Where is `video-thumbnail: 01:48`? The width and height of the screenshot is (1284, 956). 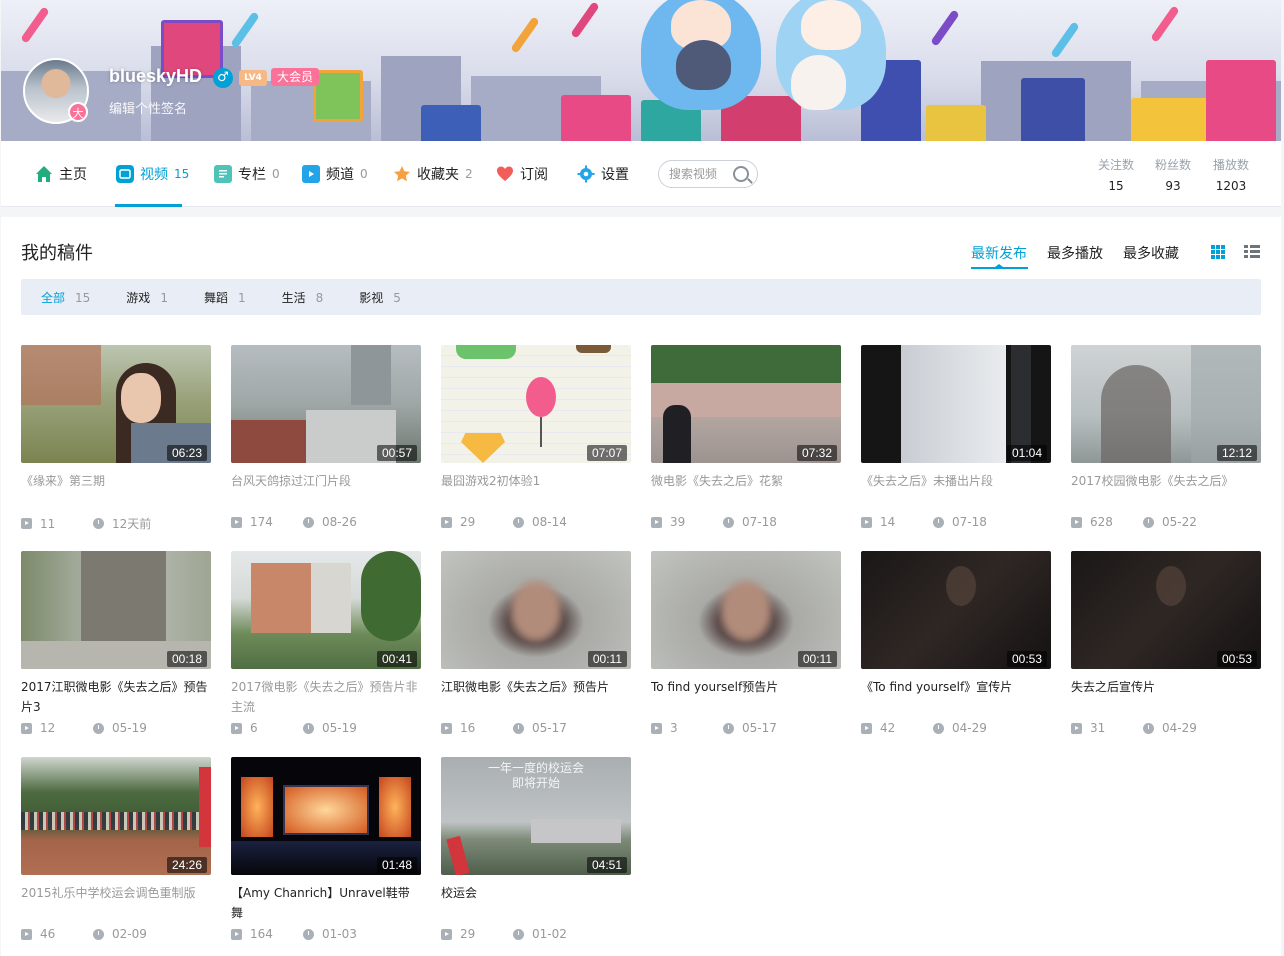 video-thumbnail: 01:48 is located at coordinates (326, 816).